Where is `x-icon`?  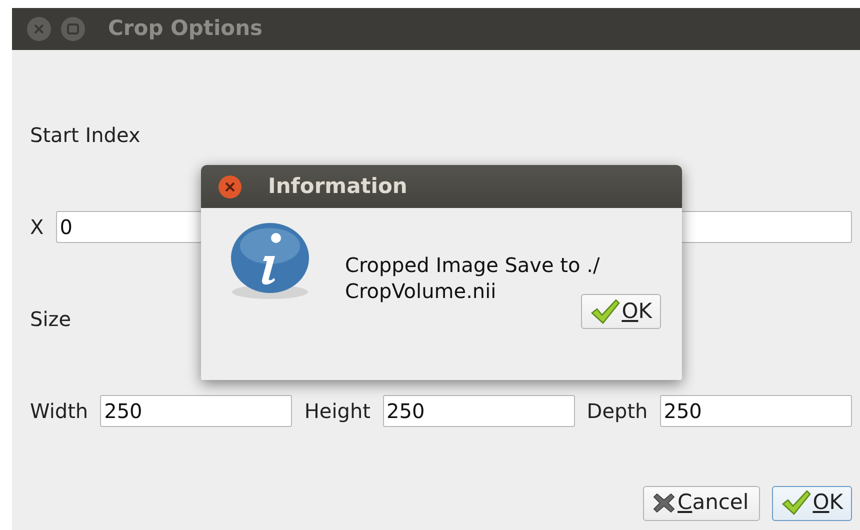 x-icon is located at coordinates (664, 503).